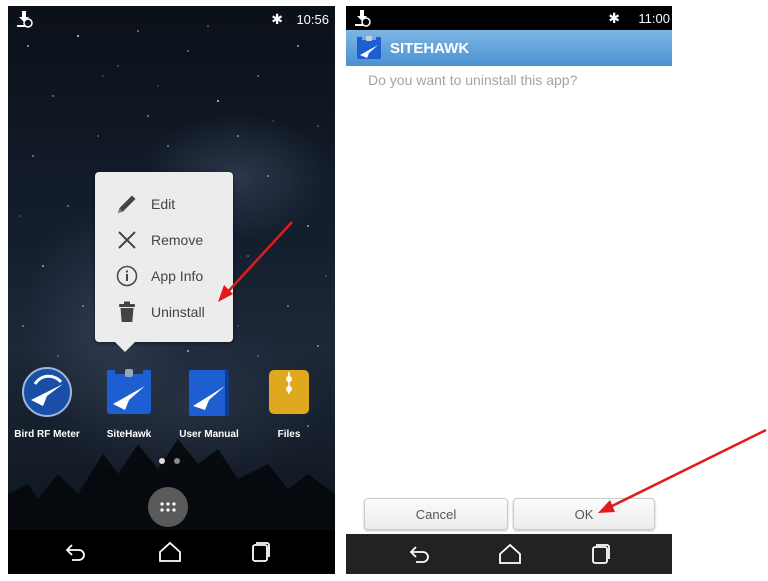 This screenshot has width=768, height=581. Describe the element at coordinates (47, 392) in the screenshot. I see `bird-rf-meter-icon` at that location.